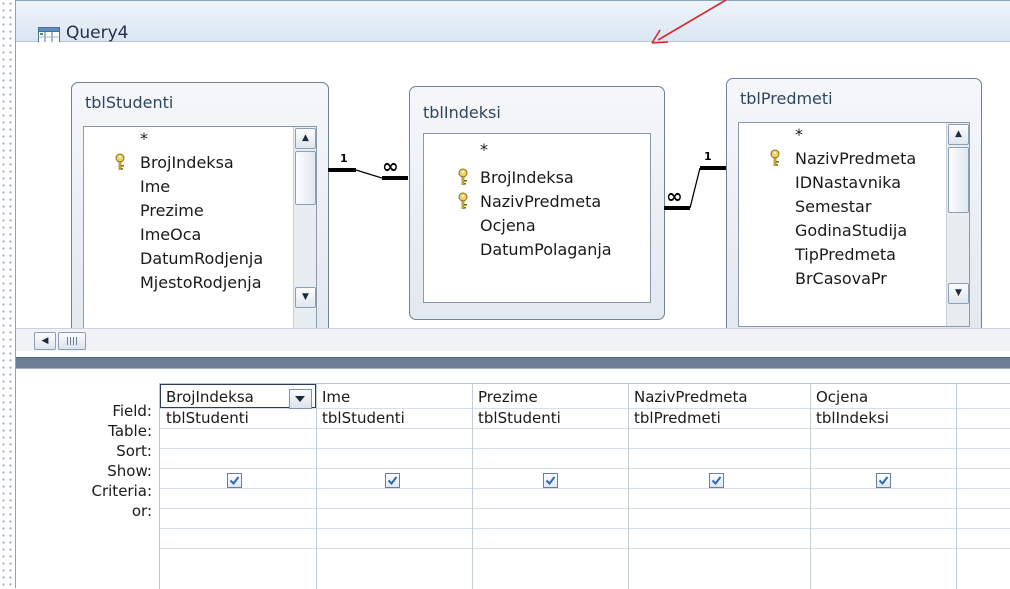 This screenshot has height=589, width=1010. I want to click on field-cell: Ocjena, so click(842, 397).